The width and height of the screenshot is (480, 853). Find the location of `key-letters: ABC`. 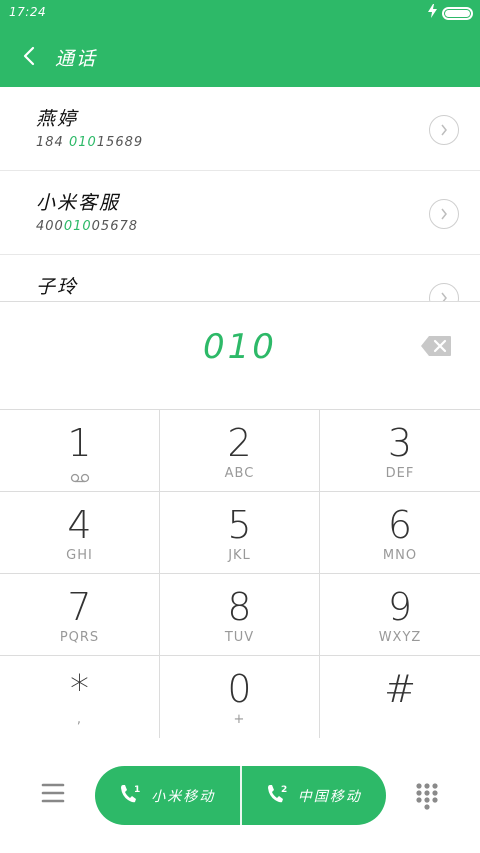

key-letters: ABC is located at coordinates (239, 473).